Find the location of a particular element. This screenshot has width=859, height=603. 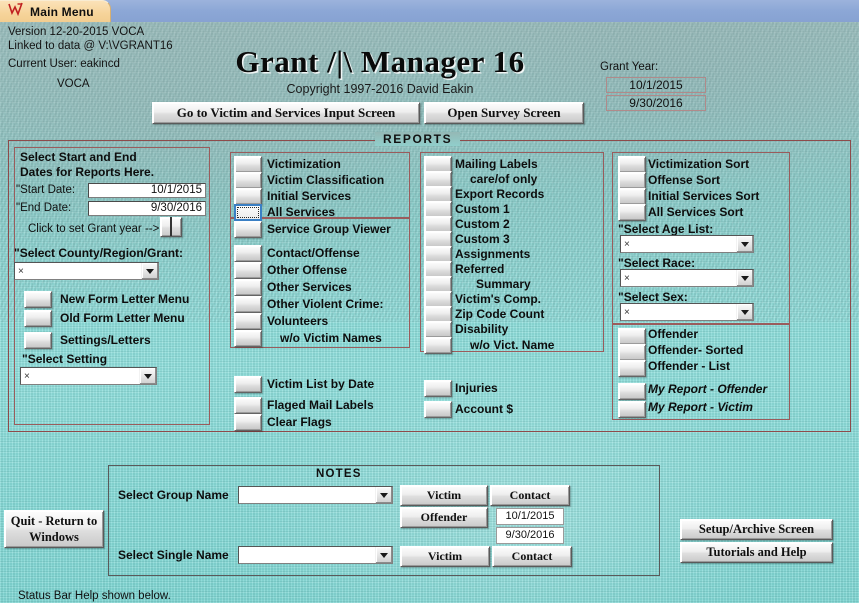

report-wo-vict-name-button is located at coordinates (438, 345).